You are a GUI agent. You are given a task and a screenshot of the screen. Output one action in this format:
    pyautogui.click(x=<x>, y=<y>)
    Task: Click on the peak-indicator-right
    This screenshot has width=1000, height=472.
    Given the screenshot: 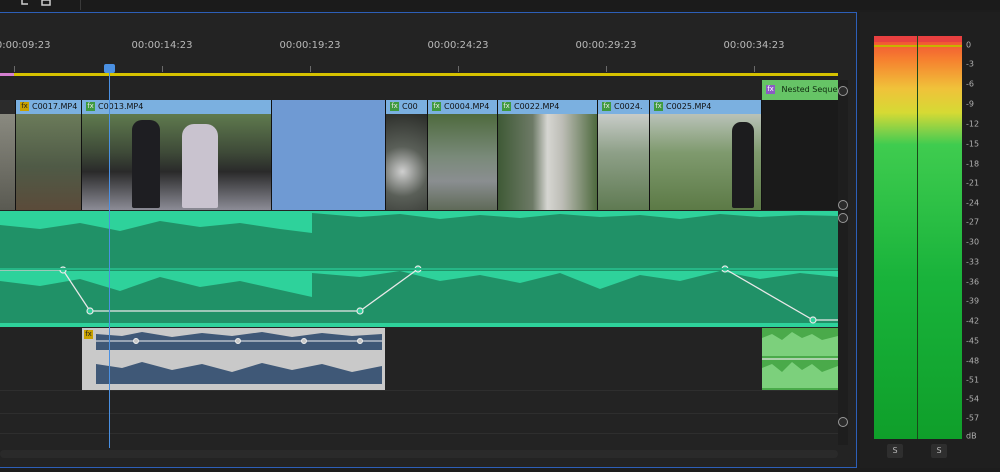 What is the action you would take?
    pyautogui.click(x=940, y=39)
    